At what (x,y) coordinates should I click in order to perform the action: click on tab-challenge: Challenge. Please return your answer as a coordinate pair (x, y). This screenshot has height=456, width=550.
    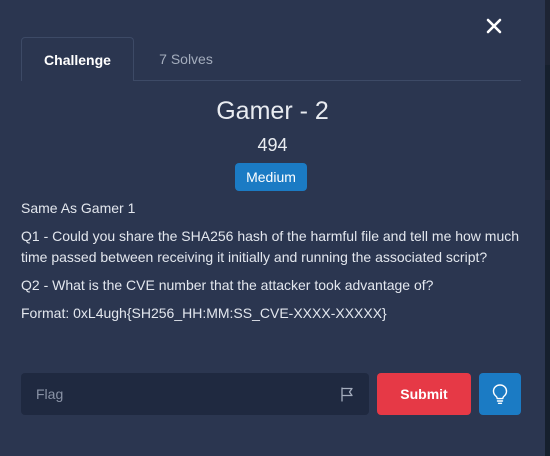
    Looking at the image, I should click on (77, 59).